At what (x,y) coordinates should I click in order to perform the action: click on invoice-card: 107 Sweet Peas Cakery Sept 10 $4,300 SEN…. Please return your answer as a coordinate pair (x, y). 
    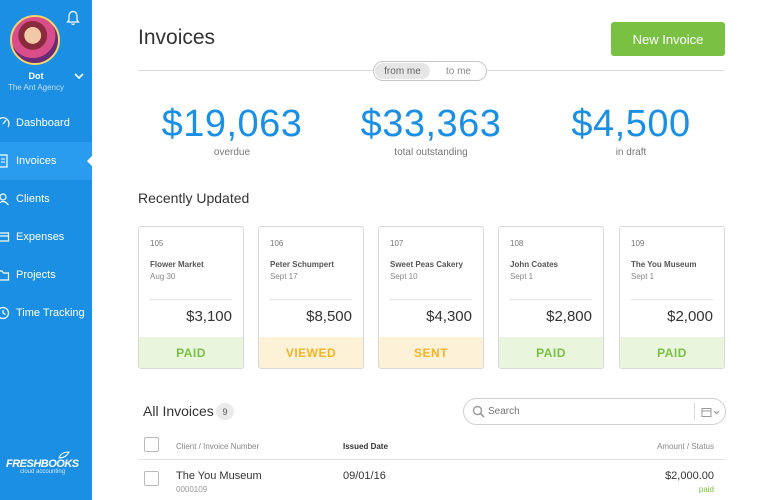
    Looking at the image, I should click on (431, 297).